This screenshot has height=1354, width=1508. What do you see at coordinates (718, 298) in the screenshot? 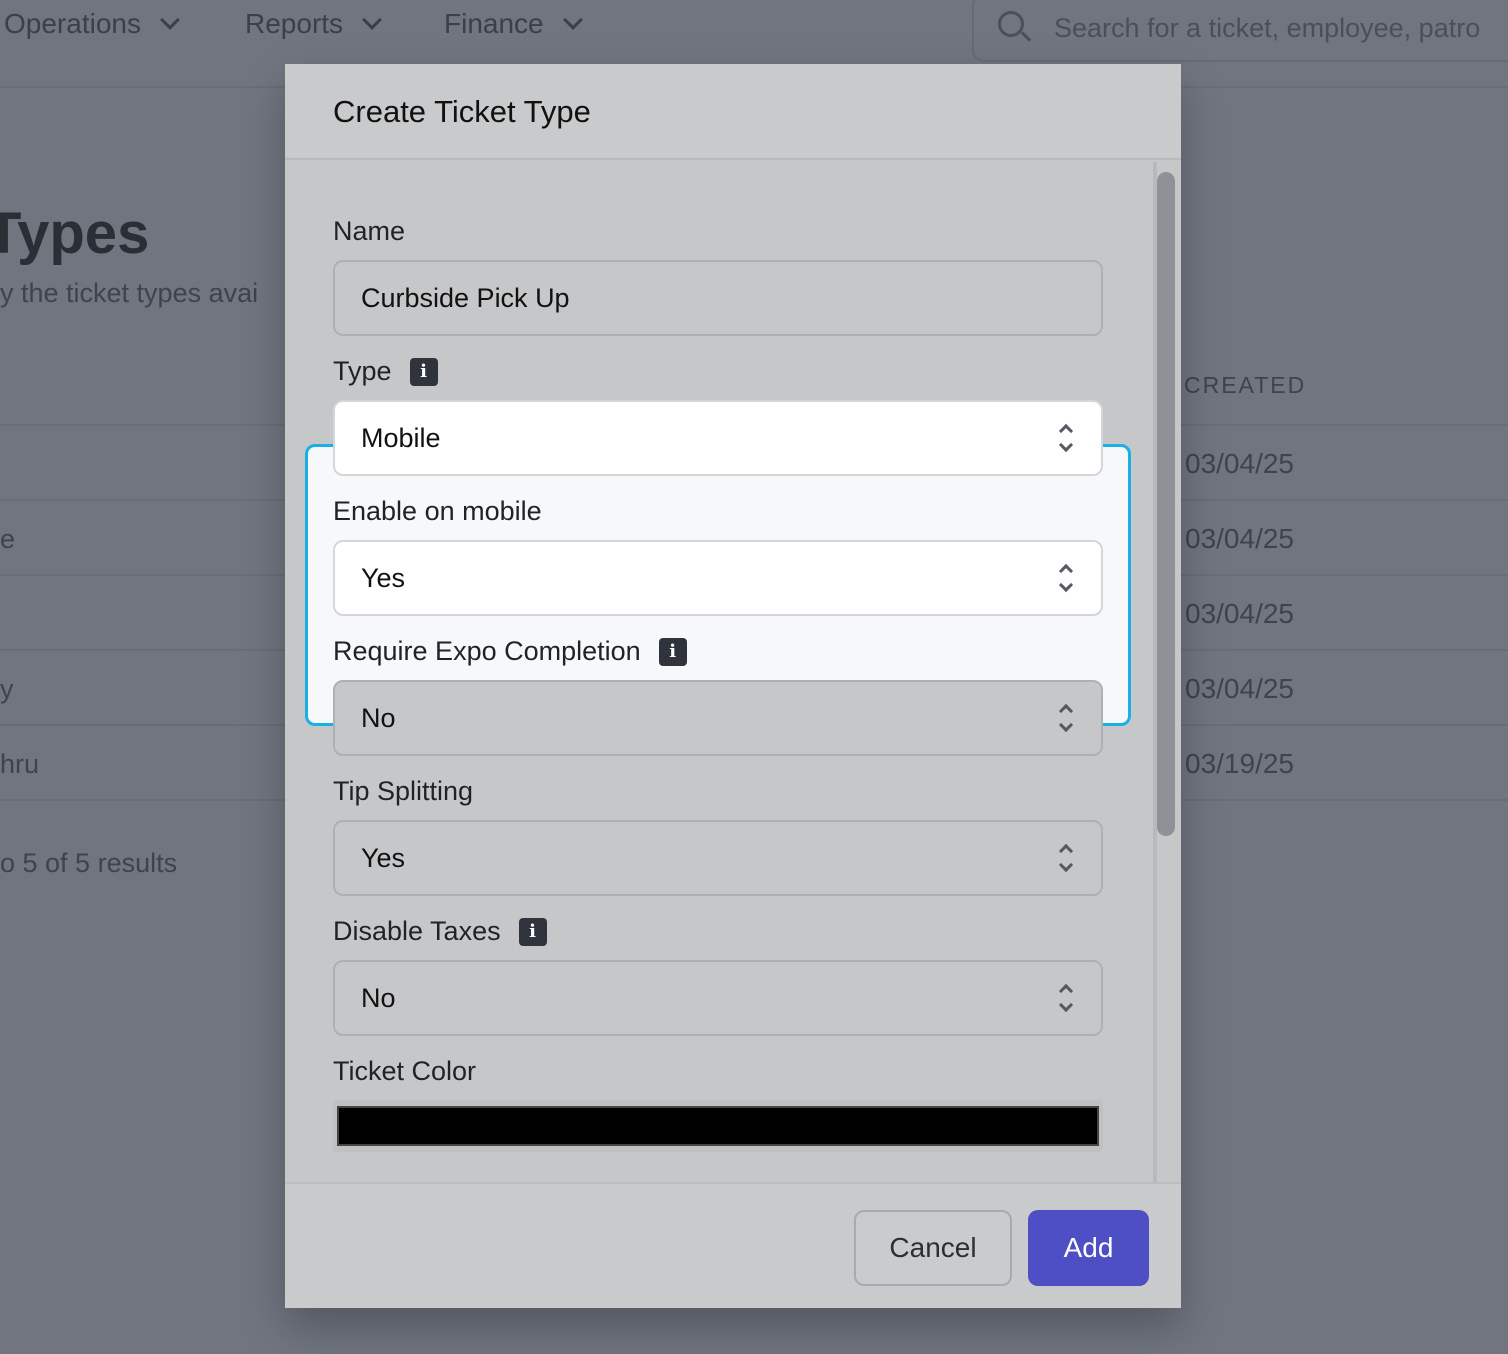
I see `name-input: Curbside Pick Up` at bounding box center [718, 298].